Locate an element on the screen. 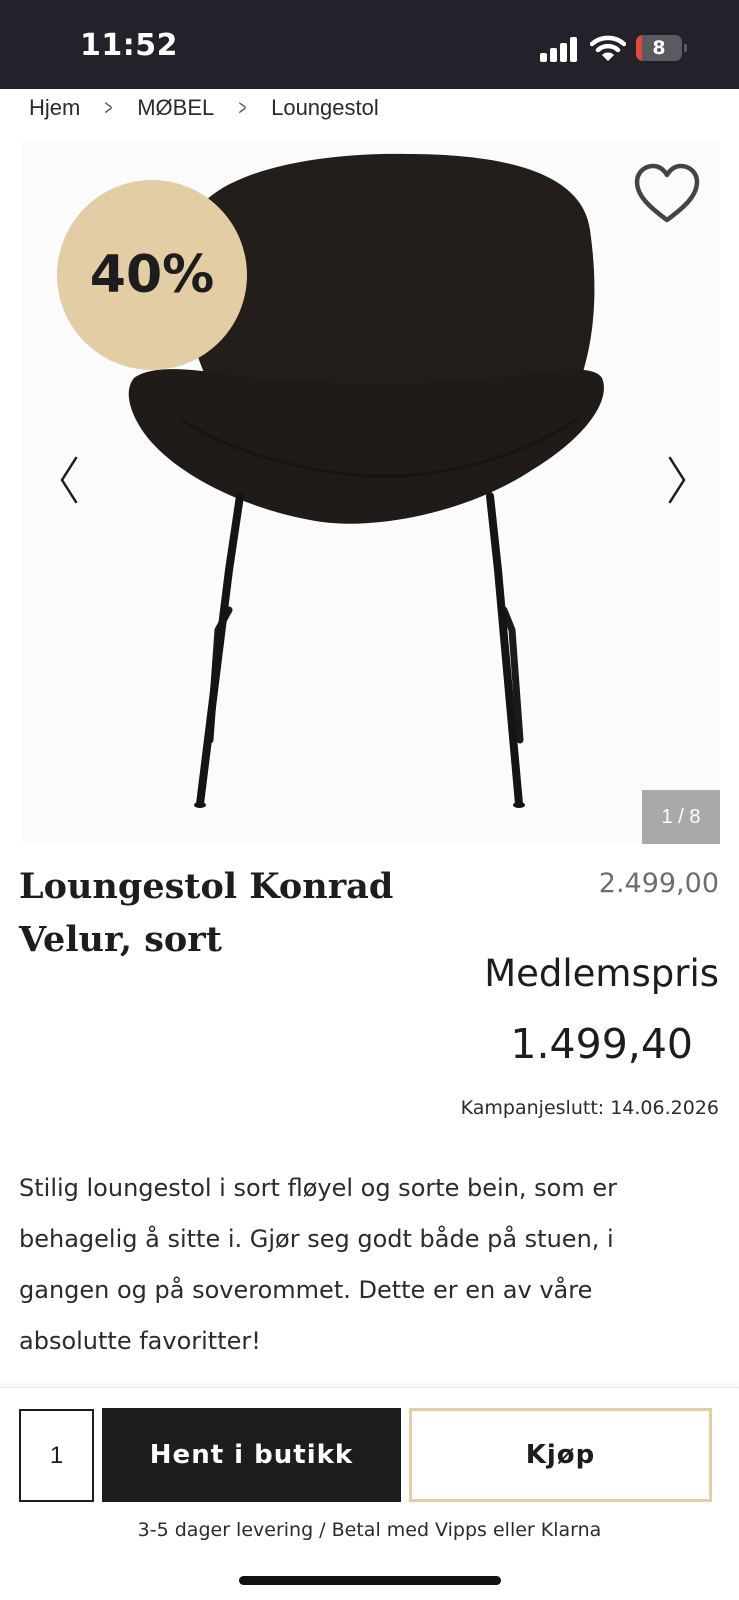  home-indicator is located at coordinates (370, 1580).